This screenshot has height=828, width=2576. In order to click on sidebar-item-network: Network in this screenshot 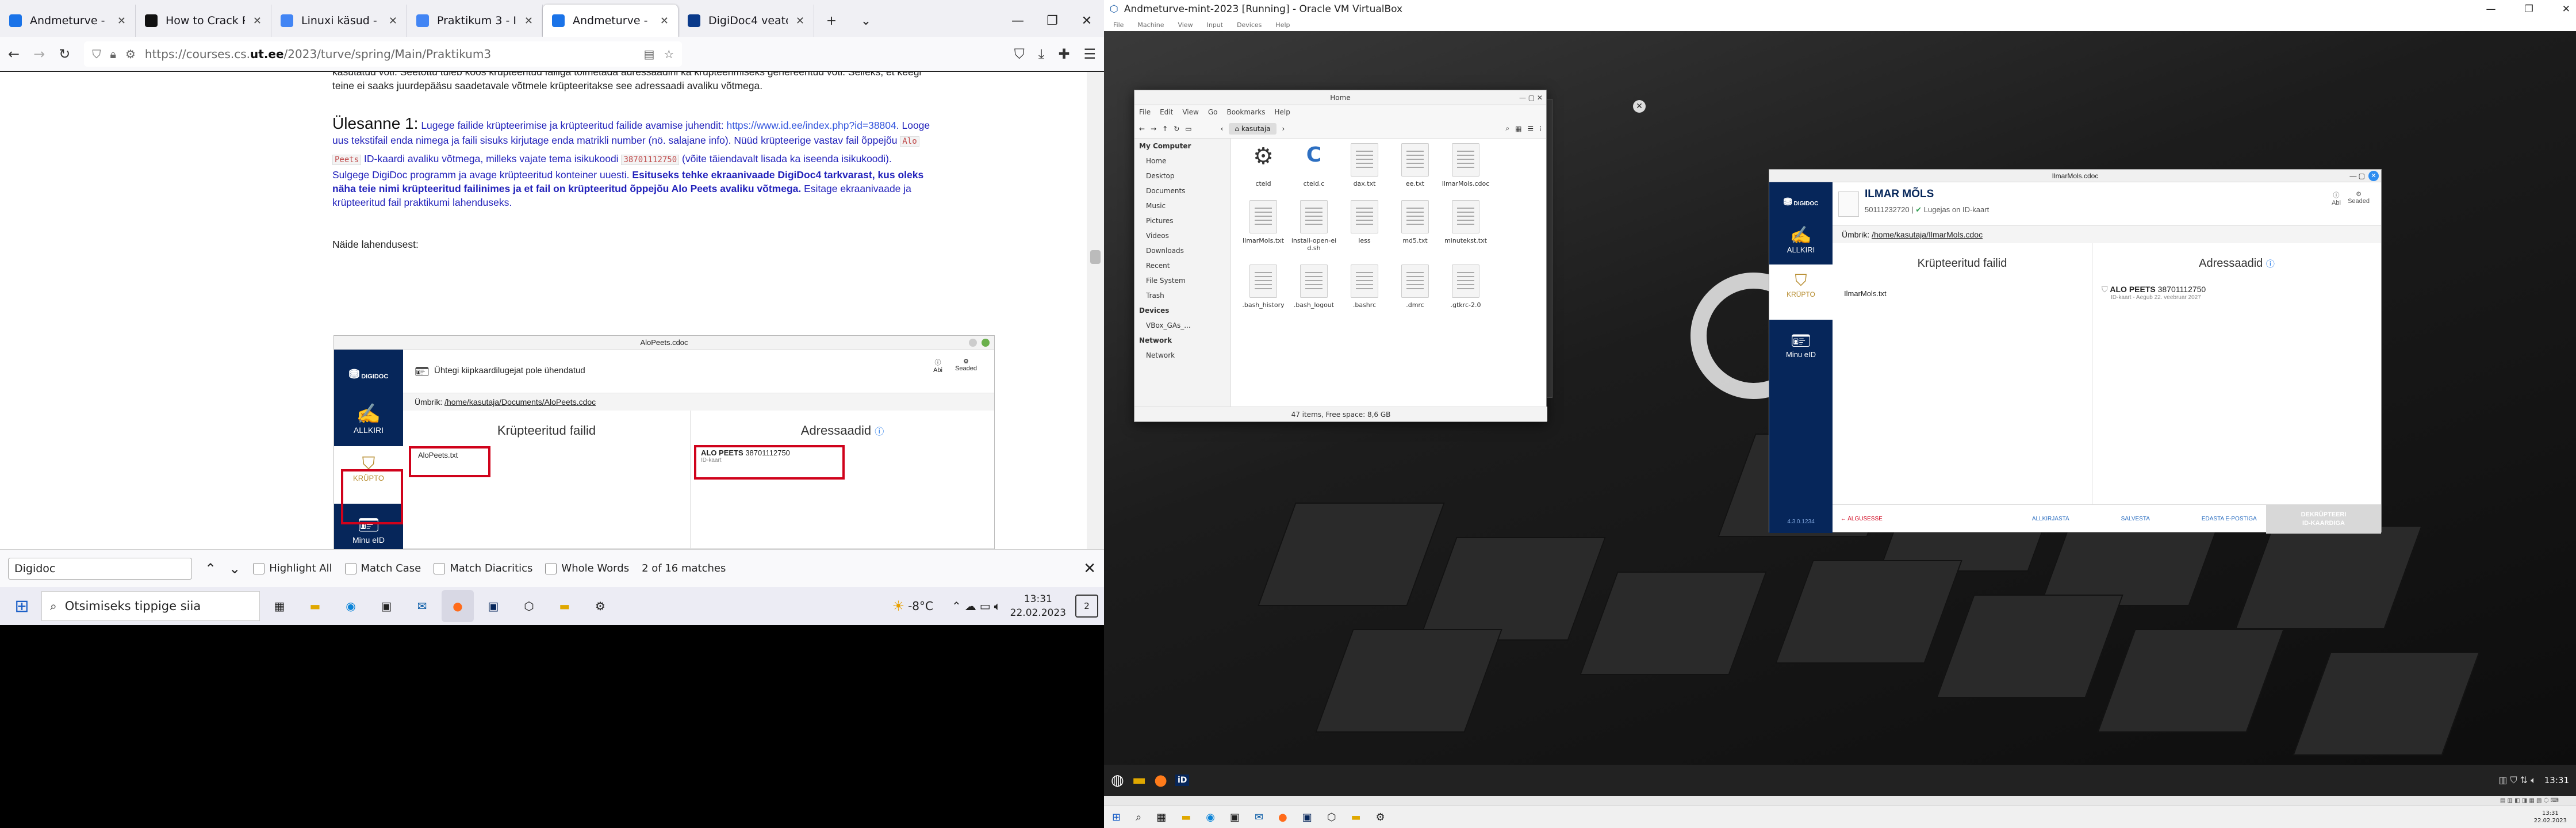, I will do `click(1182, 355)`.